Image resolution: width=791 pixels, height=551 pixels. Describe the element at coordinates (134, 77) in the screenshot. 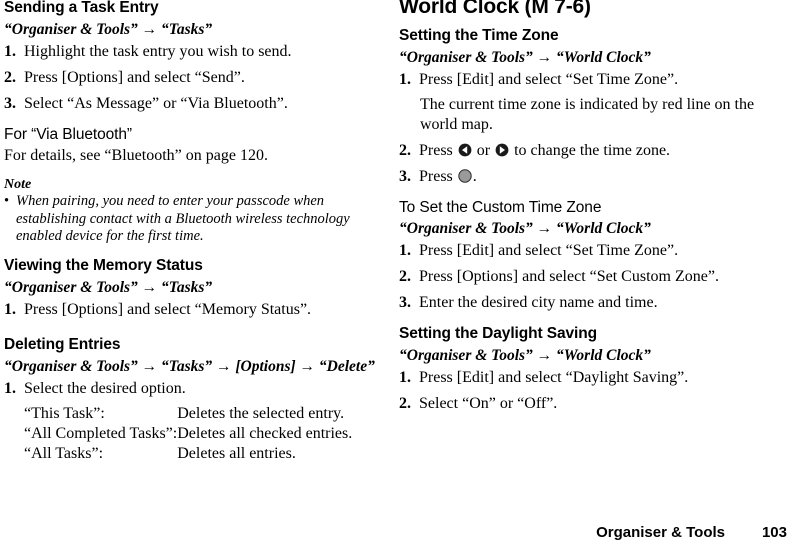

I see `step-text: Press [Options] and select “Send”.` at that location.